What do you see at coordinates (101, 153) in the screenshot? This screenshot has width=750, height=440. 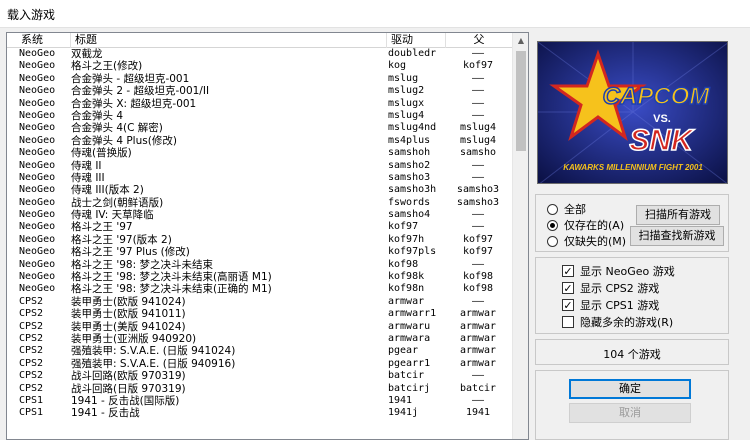 I see `cell-title: 侍魂(普换版)` at bounding box center [101, 153].